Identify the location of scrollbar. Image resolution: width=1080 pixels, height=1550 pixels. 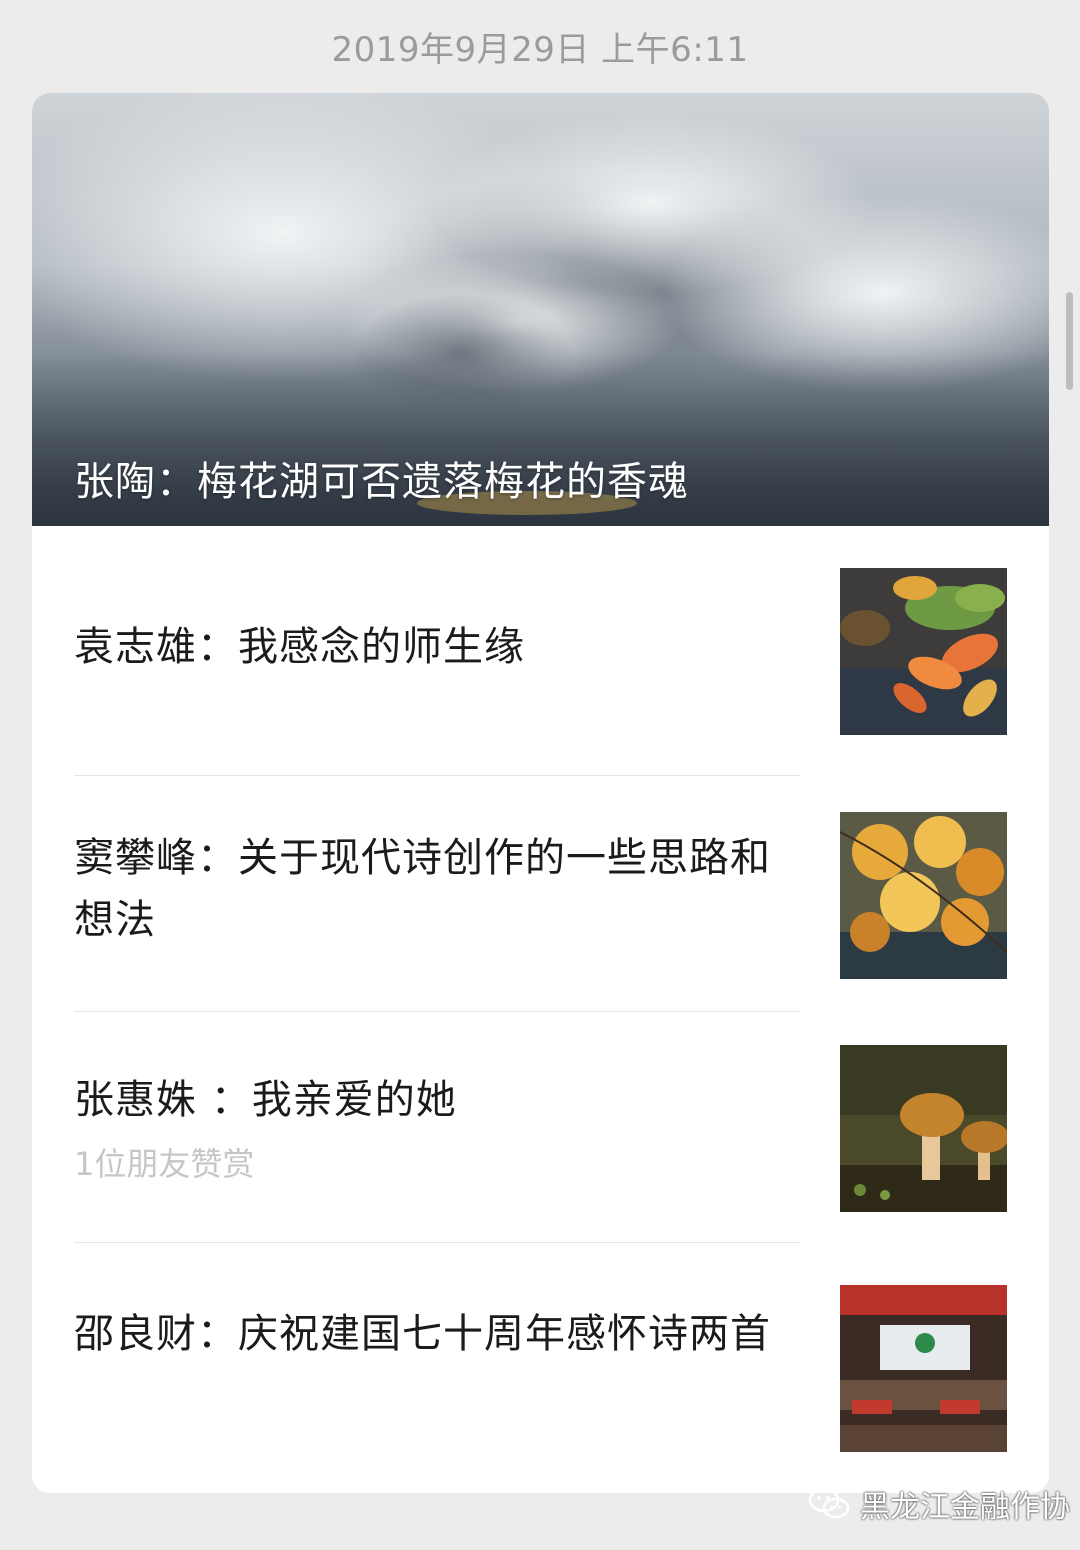
(1069, 341).